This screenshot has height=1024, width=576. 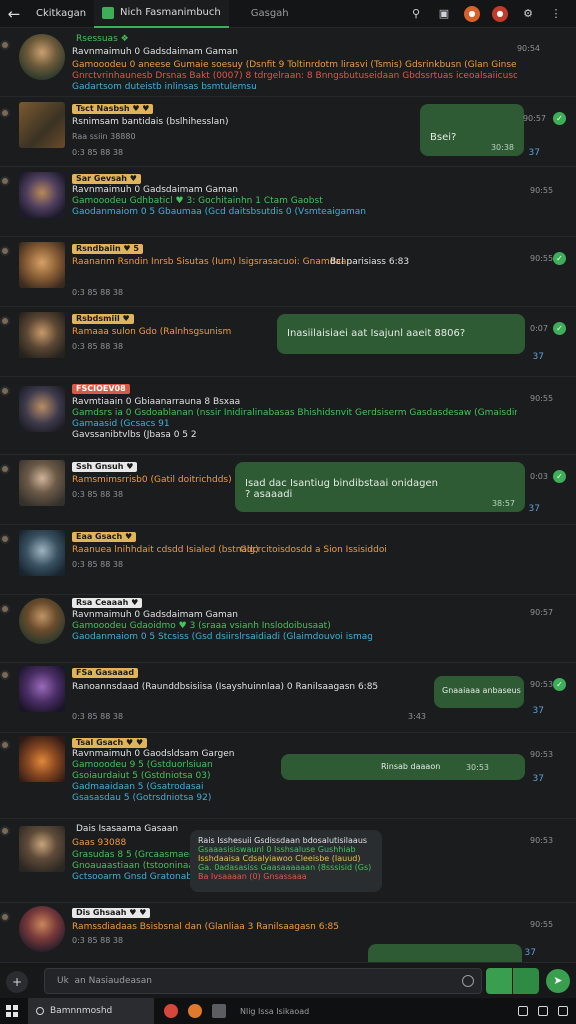 I want to click on chat-bubble: Inasiilaisiaei aat Isajunl aaeit 8806?, so click(x=401, y=334).